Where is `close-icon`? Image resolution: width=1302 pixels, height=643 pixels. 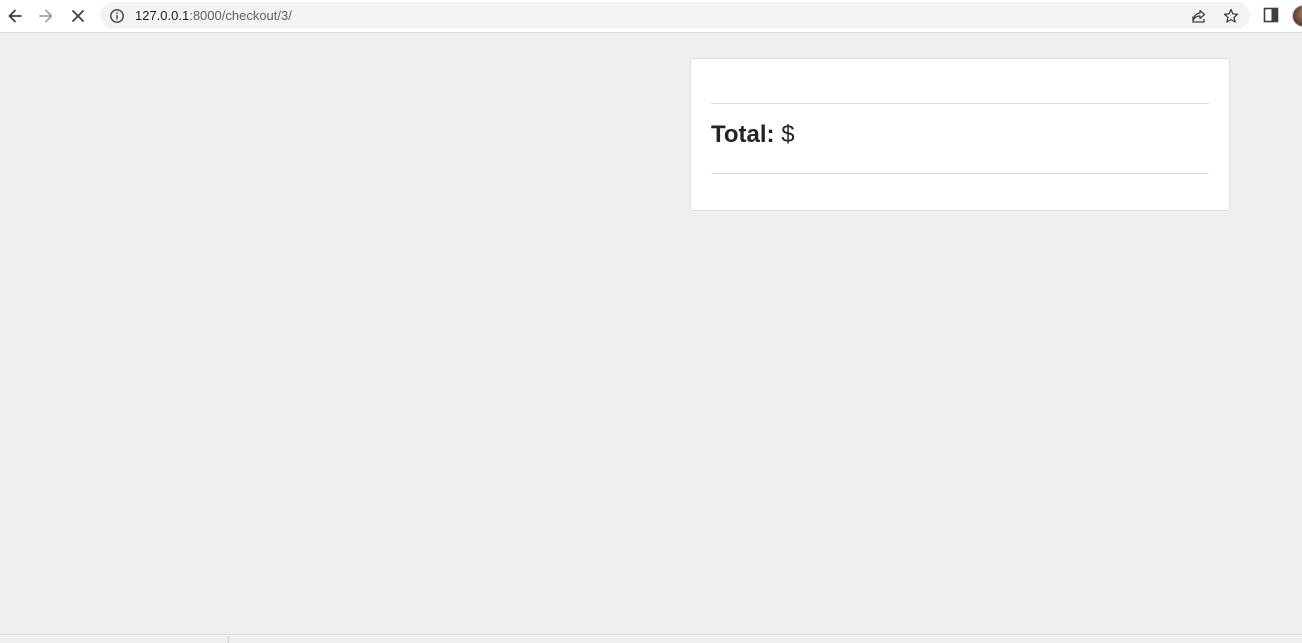 close-icon is located at coordinates (78, 16).